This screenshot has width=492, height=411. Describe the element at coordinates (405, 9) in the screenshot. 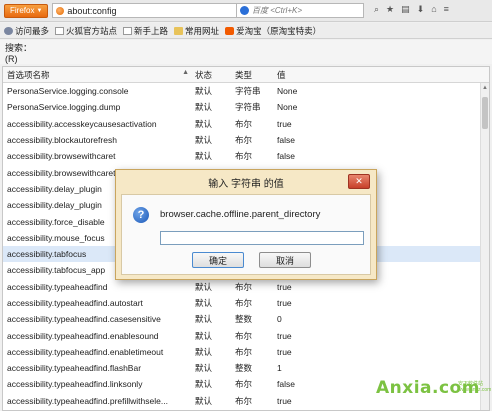

I see `bookmarks-menu-icon: ▤` at that location.